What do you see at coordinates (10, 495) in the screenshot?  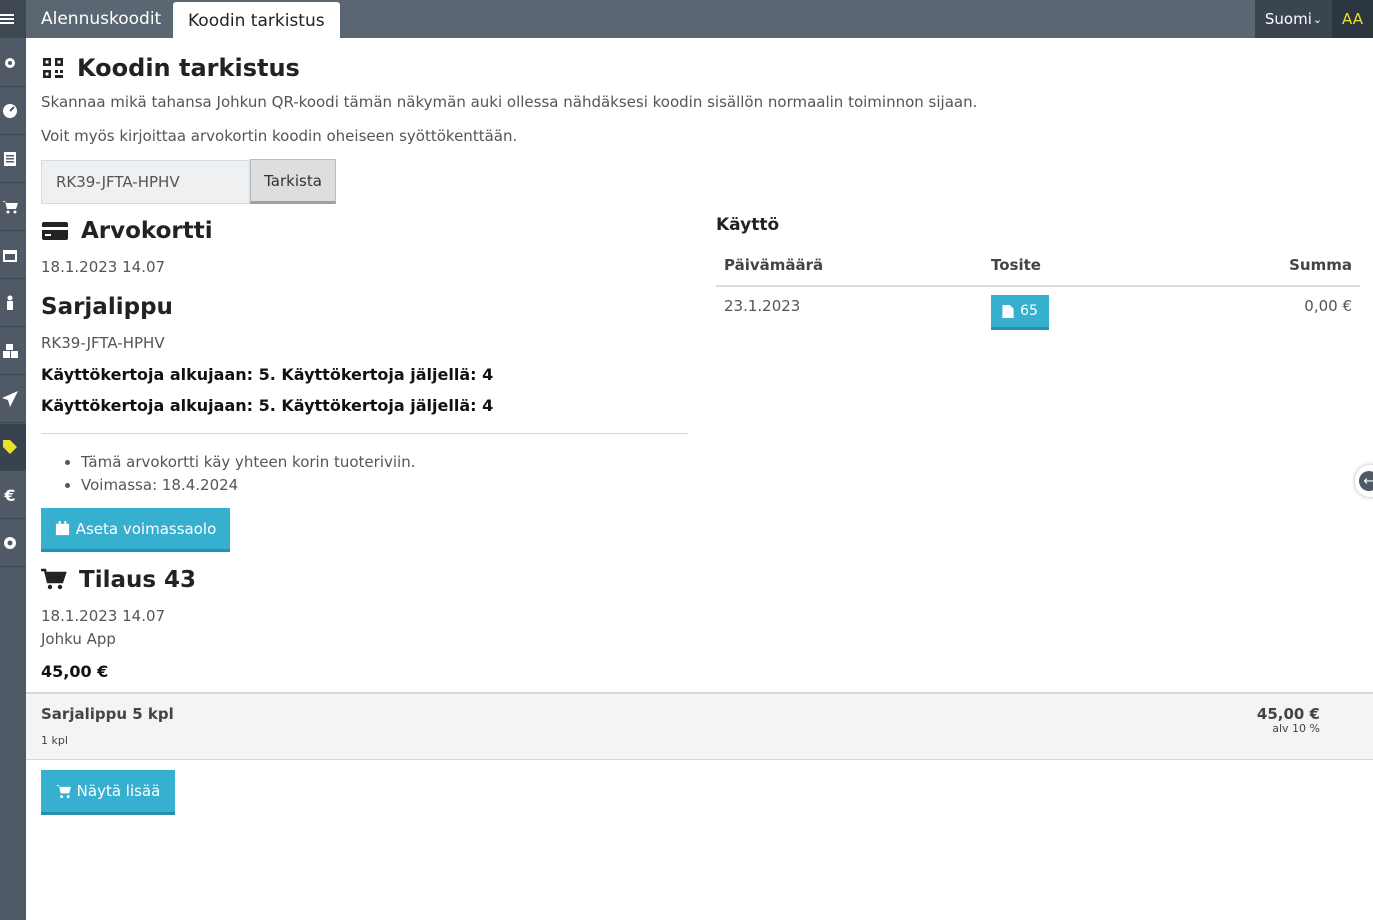 I see `euro-icon: €` at bounding box center [10, 495].